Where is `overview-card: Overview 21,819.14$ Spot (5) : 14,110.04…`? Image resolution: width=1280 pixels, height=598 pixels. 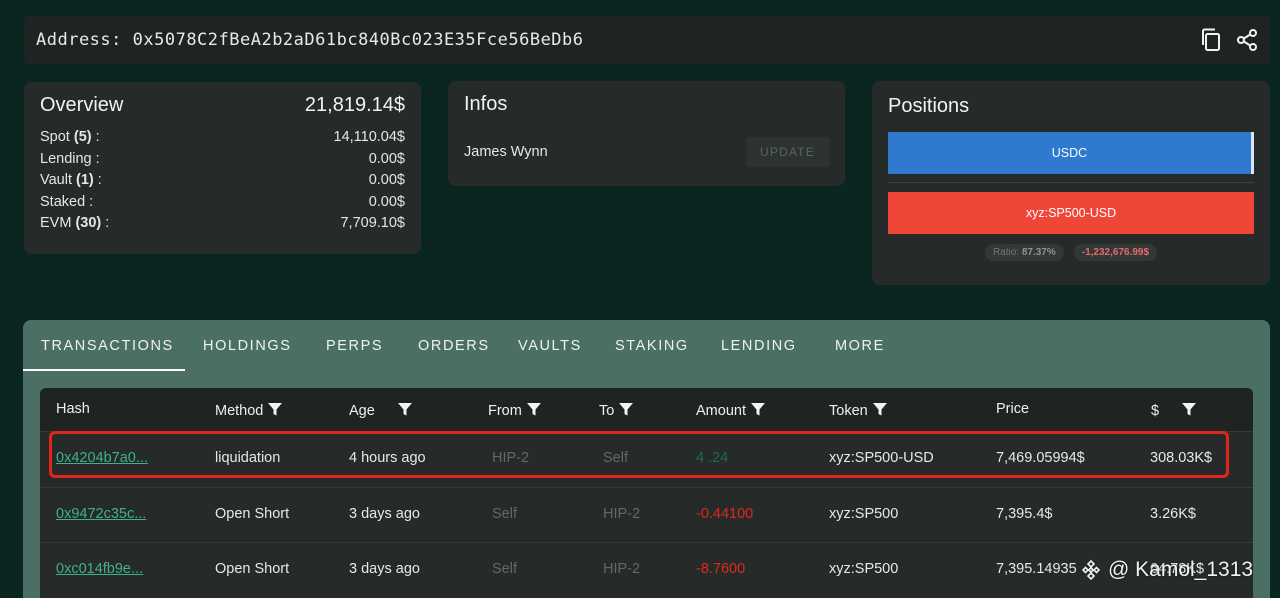 overview-card: Overview 21,819.14$ Spot (5) : 14,110.04… is located at coordinates (222, 168).